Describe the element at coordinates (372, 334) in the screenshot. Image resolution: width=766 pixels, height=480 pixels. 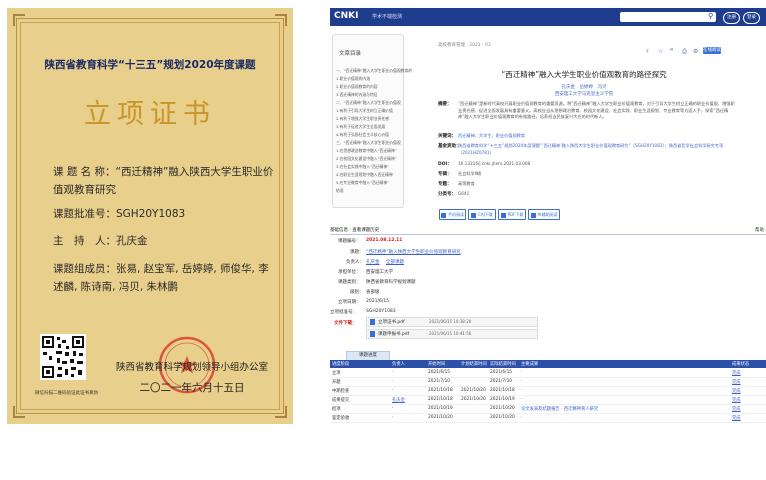
I see `file-icon` at that location.